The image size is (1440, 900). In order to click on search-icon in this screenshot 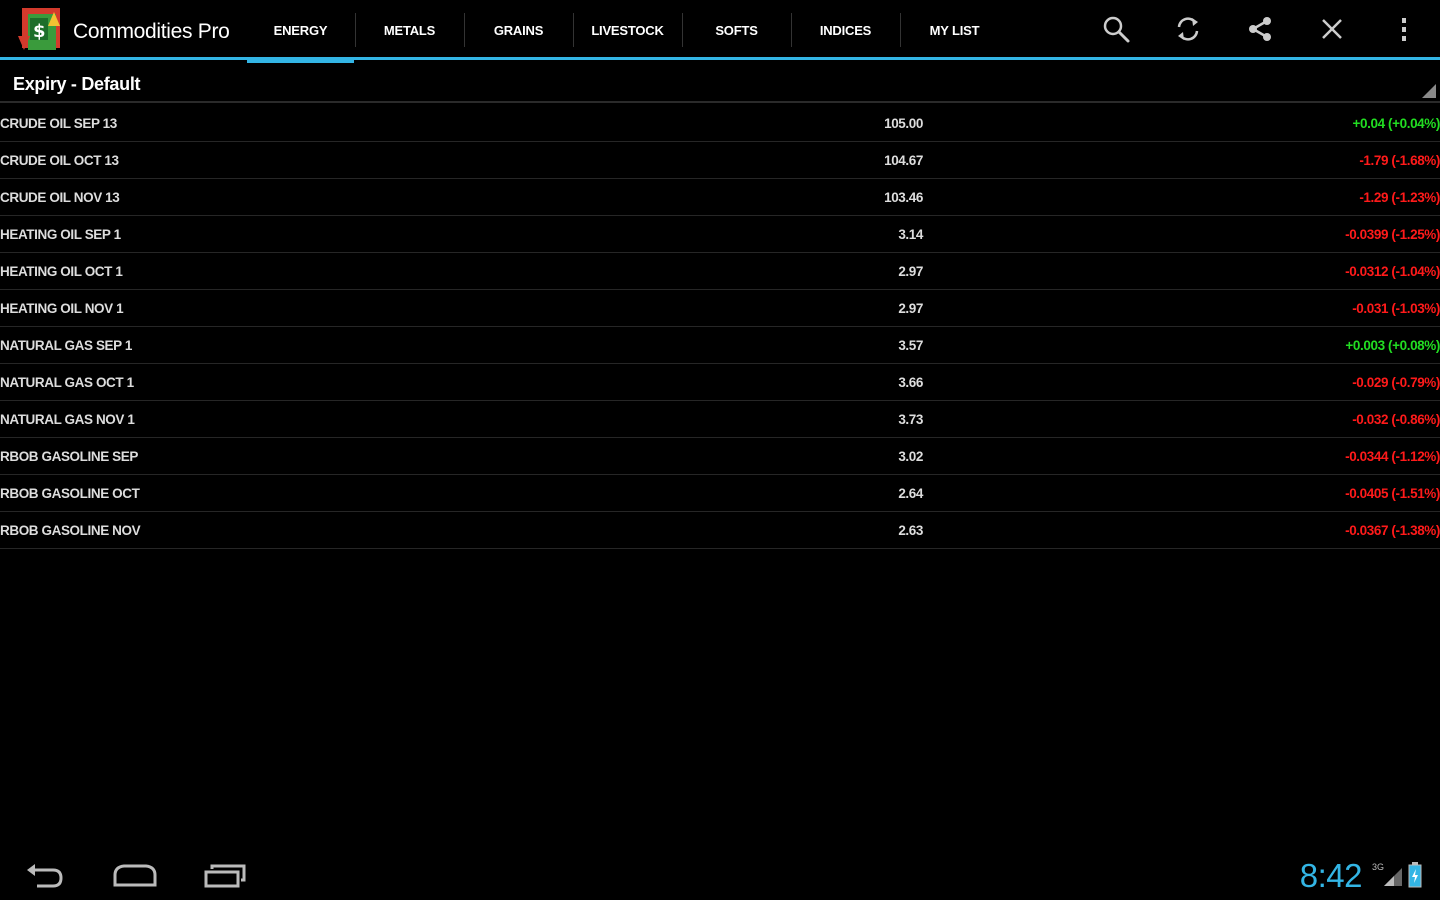, I will do `click(1116, 29)`.